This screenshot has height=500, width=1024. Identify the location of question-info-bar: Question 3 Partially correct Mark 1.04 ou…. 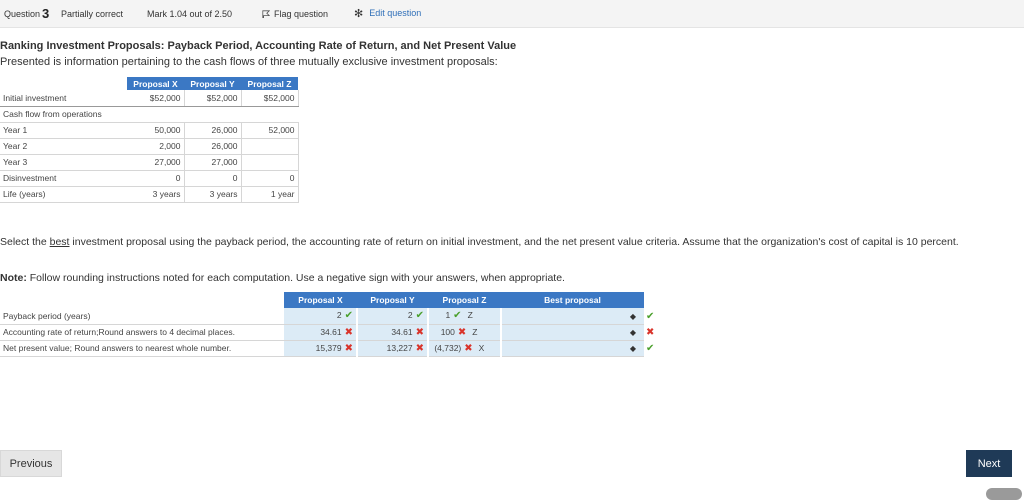
(512, 14).